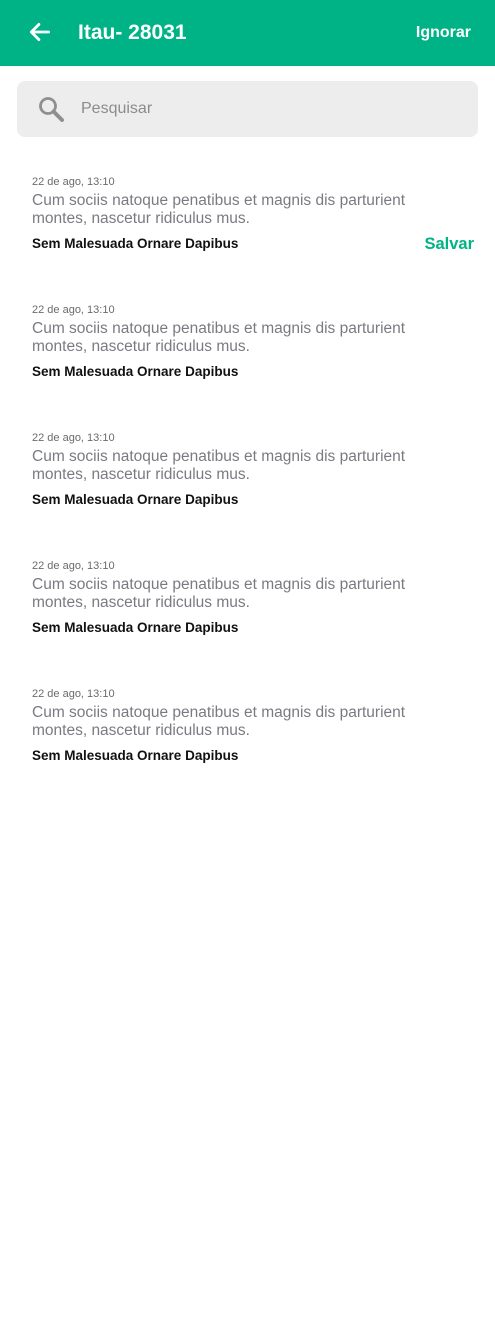  I want to click on search-input, so click(271, 109).